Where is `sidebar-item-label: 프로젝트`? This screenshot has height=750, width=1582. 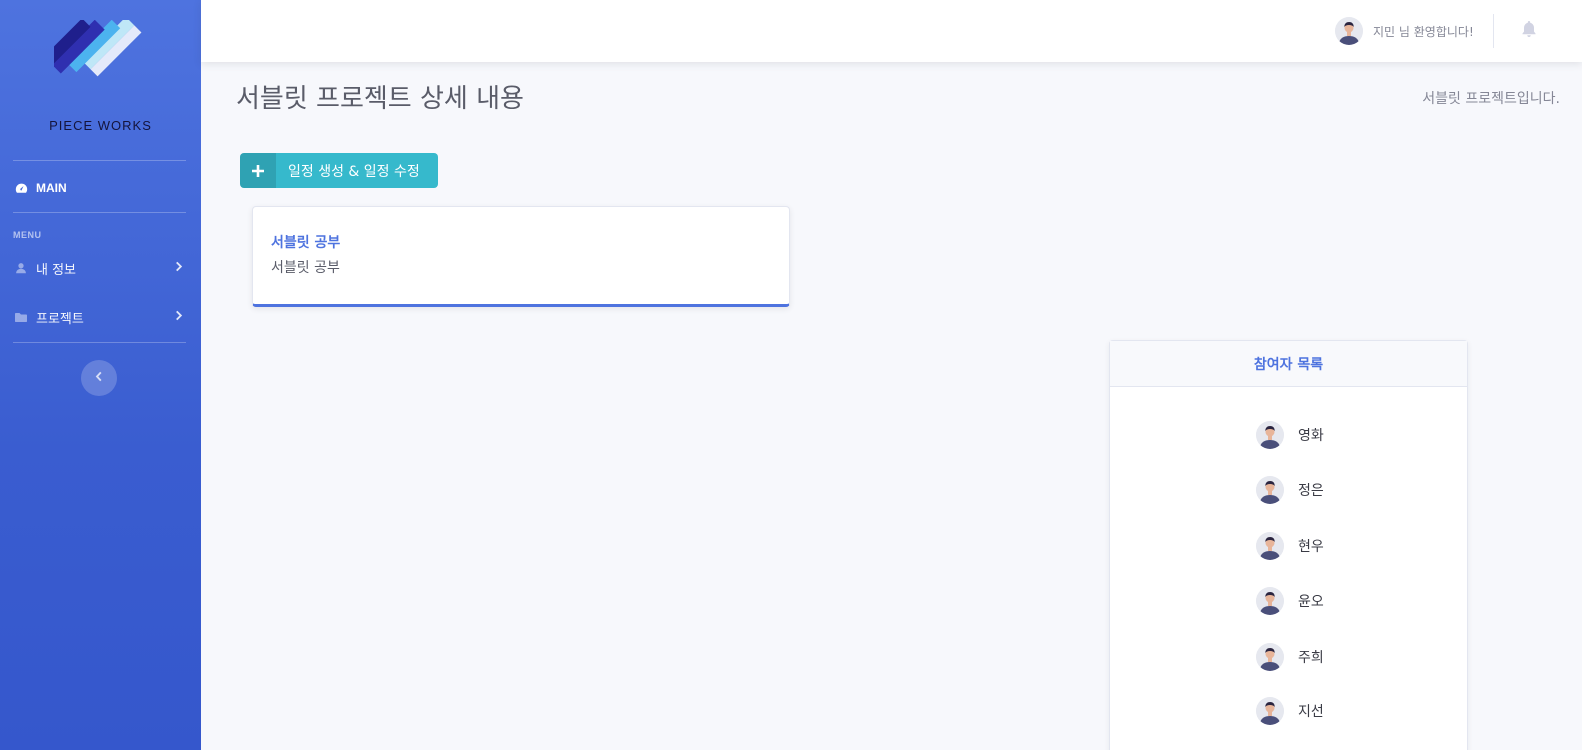
sidebar-item-label: 프로젝트 is located at coordinates (60, 319).